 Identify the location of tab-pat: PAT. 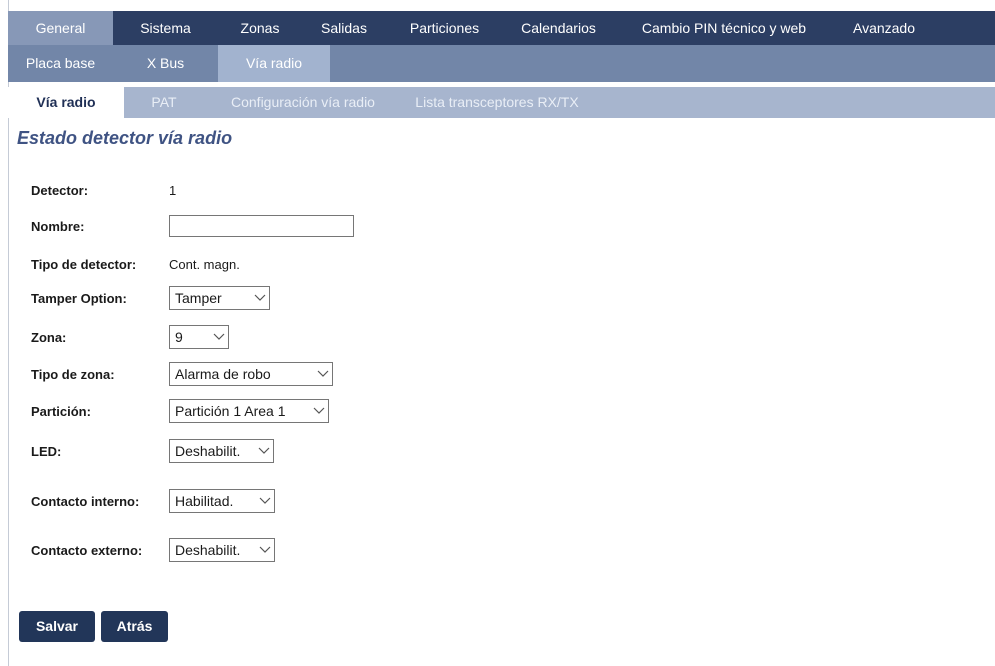
(164, 102).